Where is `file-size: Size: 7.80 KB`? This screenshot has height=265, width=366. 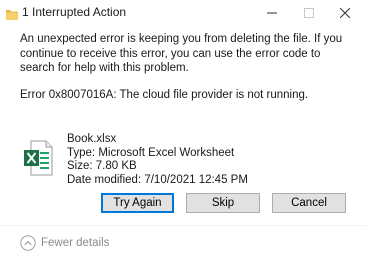 file-size: Size: 7.80 KB is located at coordinates (102, 166).